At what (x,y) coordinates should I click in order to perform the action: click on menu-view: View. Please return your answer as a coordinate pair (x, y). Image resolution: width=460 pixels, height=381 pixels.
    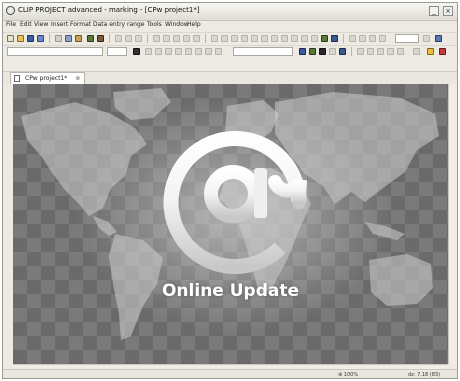
    Looking at the image, I should click on (41, 24).